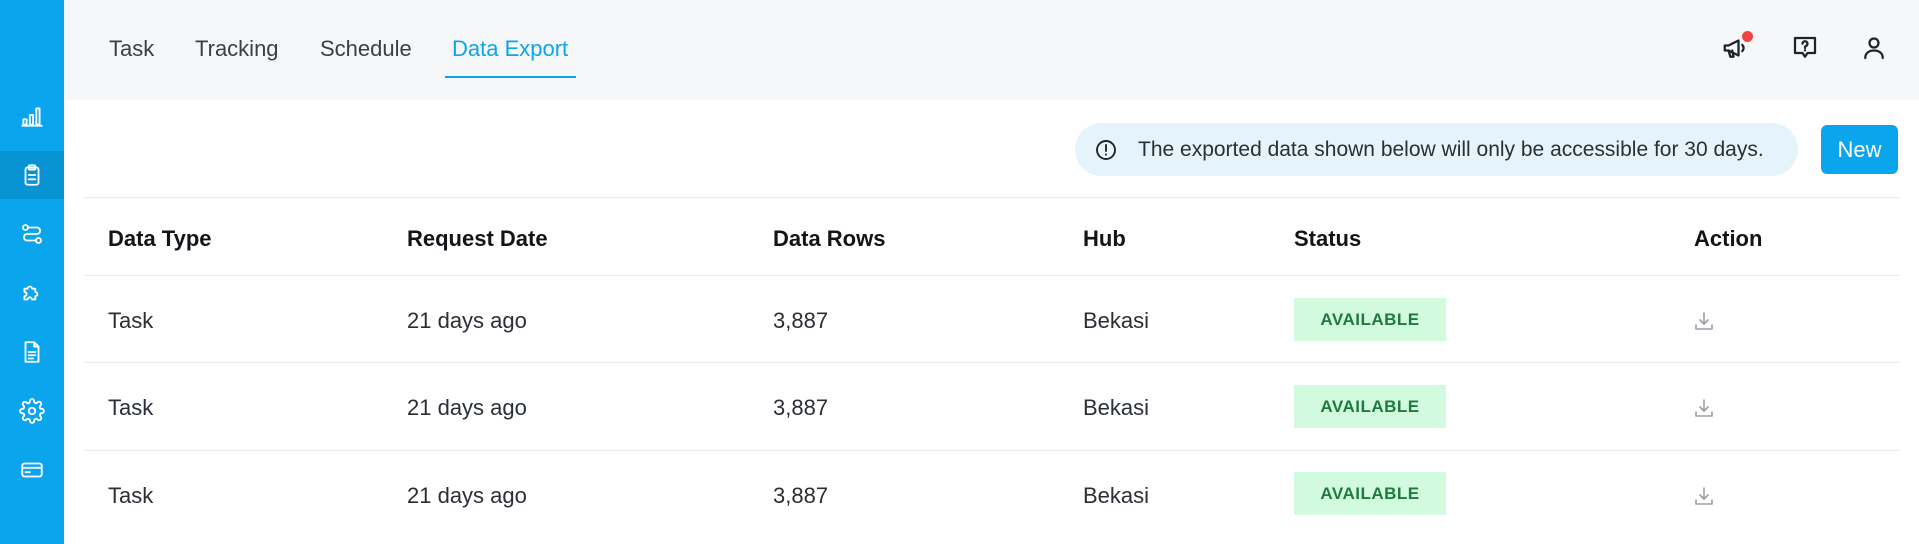 The height and width of the screenshot is (544, 1919). What do you see at coordinates (1736, 48) in the screenshot?
I see `announcements-button` at bounding box center [1736, 48].